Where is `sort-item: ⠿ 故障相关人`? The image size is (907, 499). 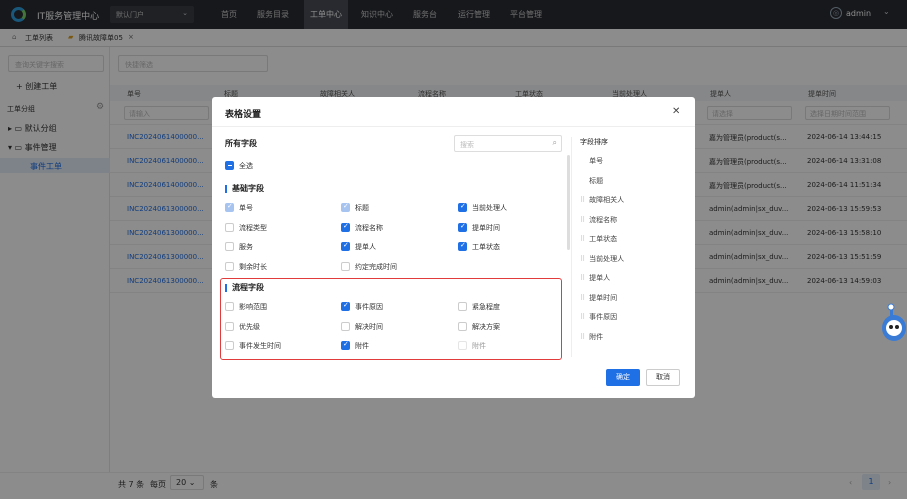 sort-item: ⠿ 故障相关人 is located at coordinates (602, 200).